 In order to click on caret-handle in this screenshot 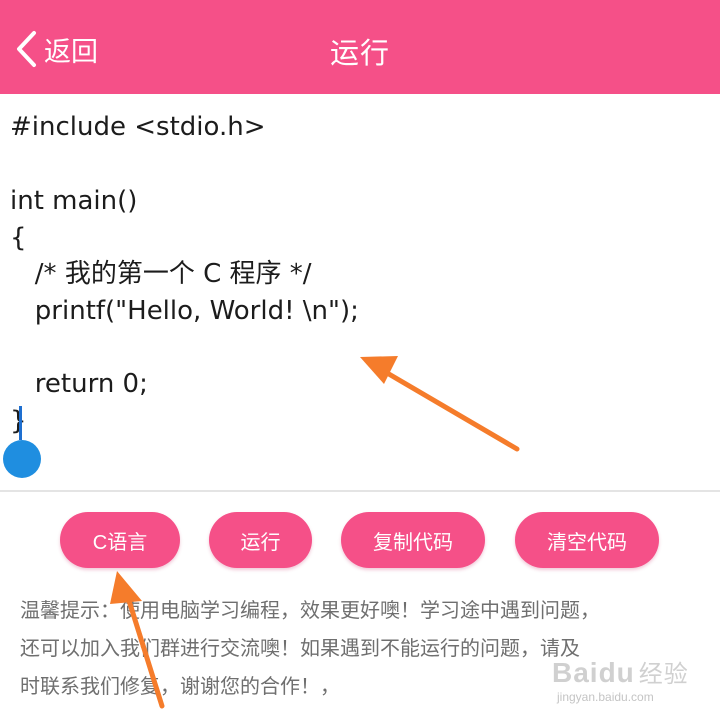, I will do `click(22, 459)`.